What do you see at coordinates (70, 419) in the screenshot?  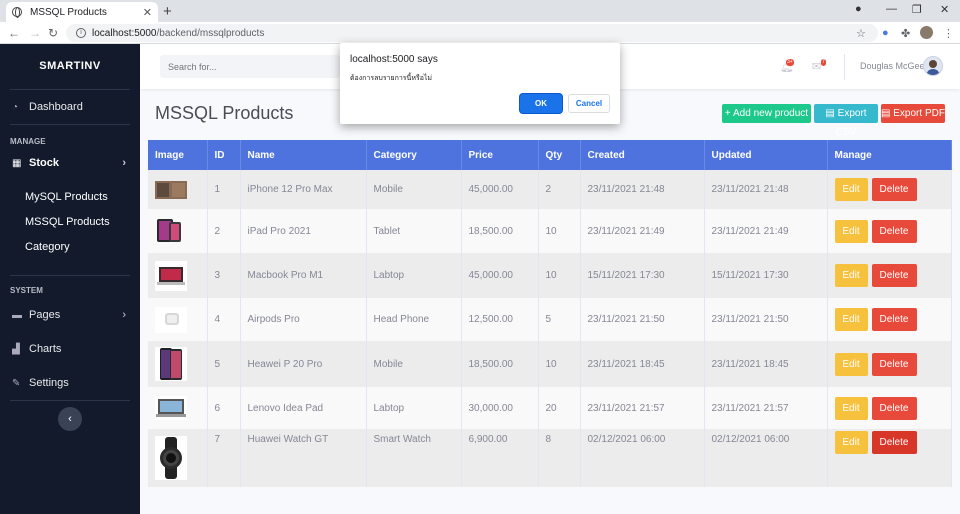 I see `sidebar-toggle-button: ‹` at bounding box center [70, 419].